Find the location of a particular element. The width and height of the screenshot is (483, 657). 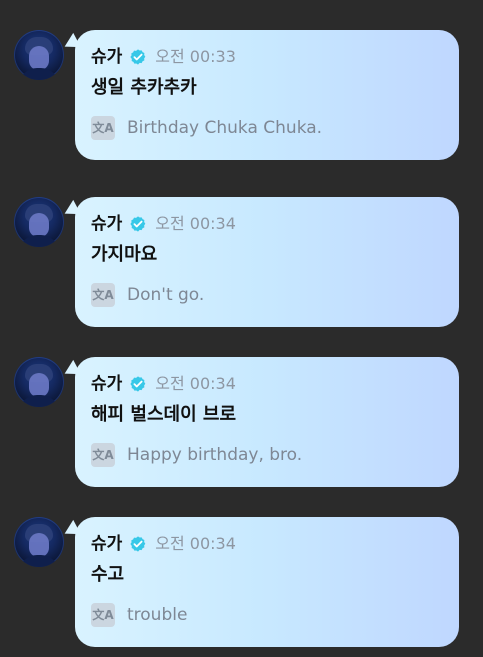

message-text: 수고 is located at coordinates (108, 574).